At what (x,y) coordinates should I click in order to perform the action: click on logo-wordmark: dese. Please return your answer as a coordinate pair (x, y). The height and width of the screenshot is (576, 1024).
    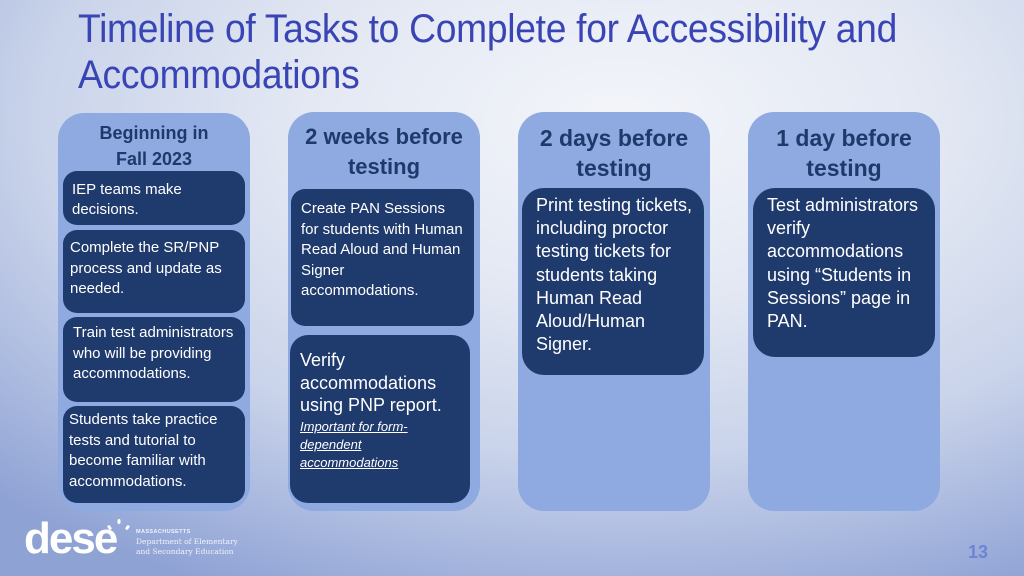
    Looking at the image, I should click on (71, 538).